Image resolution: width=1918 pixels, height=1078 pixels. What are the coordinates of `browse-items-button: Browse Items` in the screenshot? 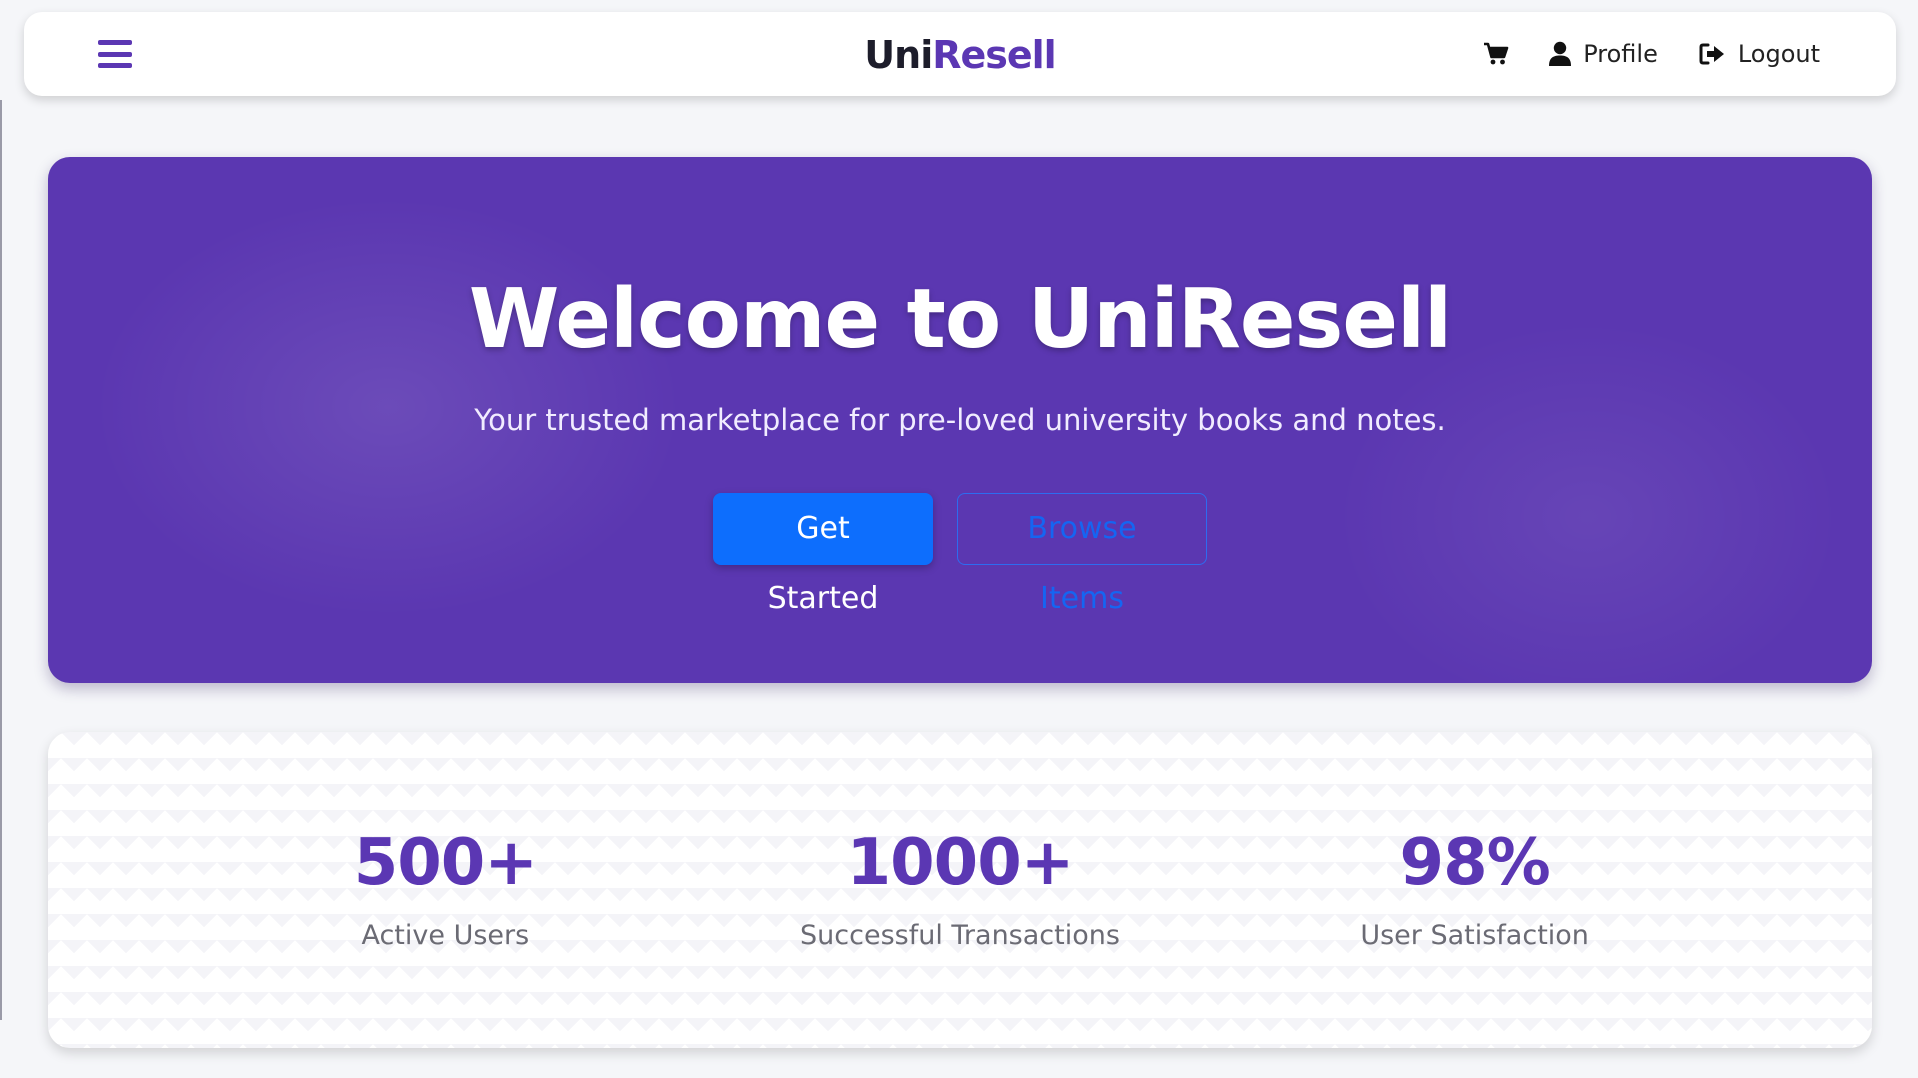 It's located at (1082, 554).